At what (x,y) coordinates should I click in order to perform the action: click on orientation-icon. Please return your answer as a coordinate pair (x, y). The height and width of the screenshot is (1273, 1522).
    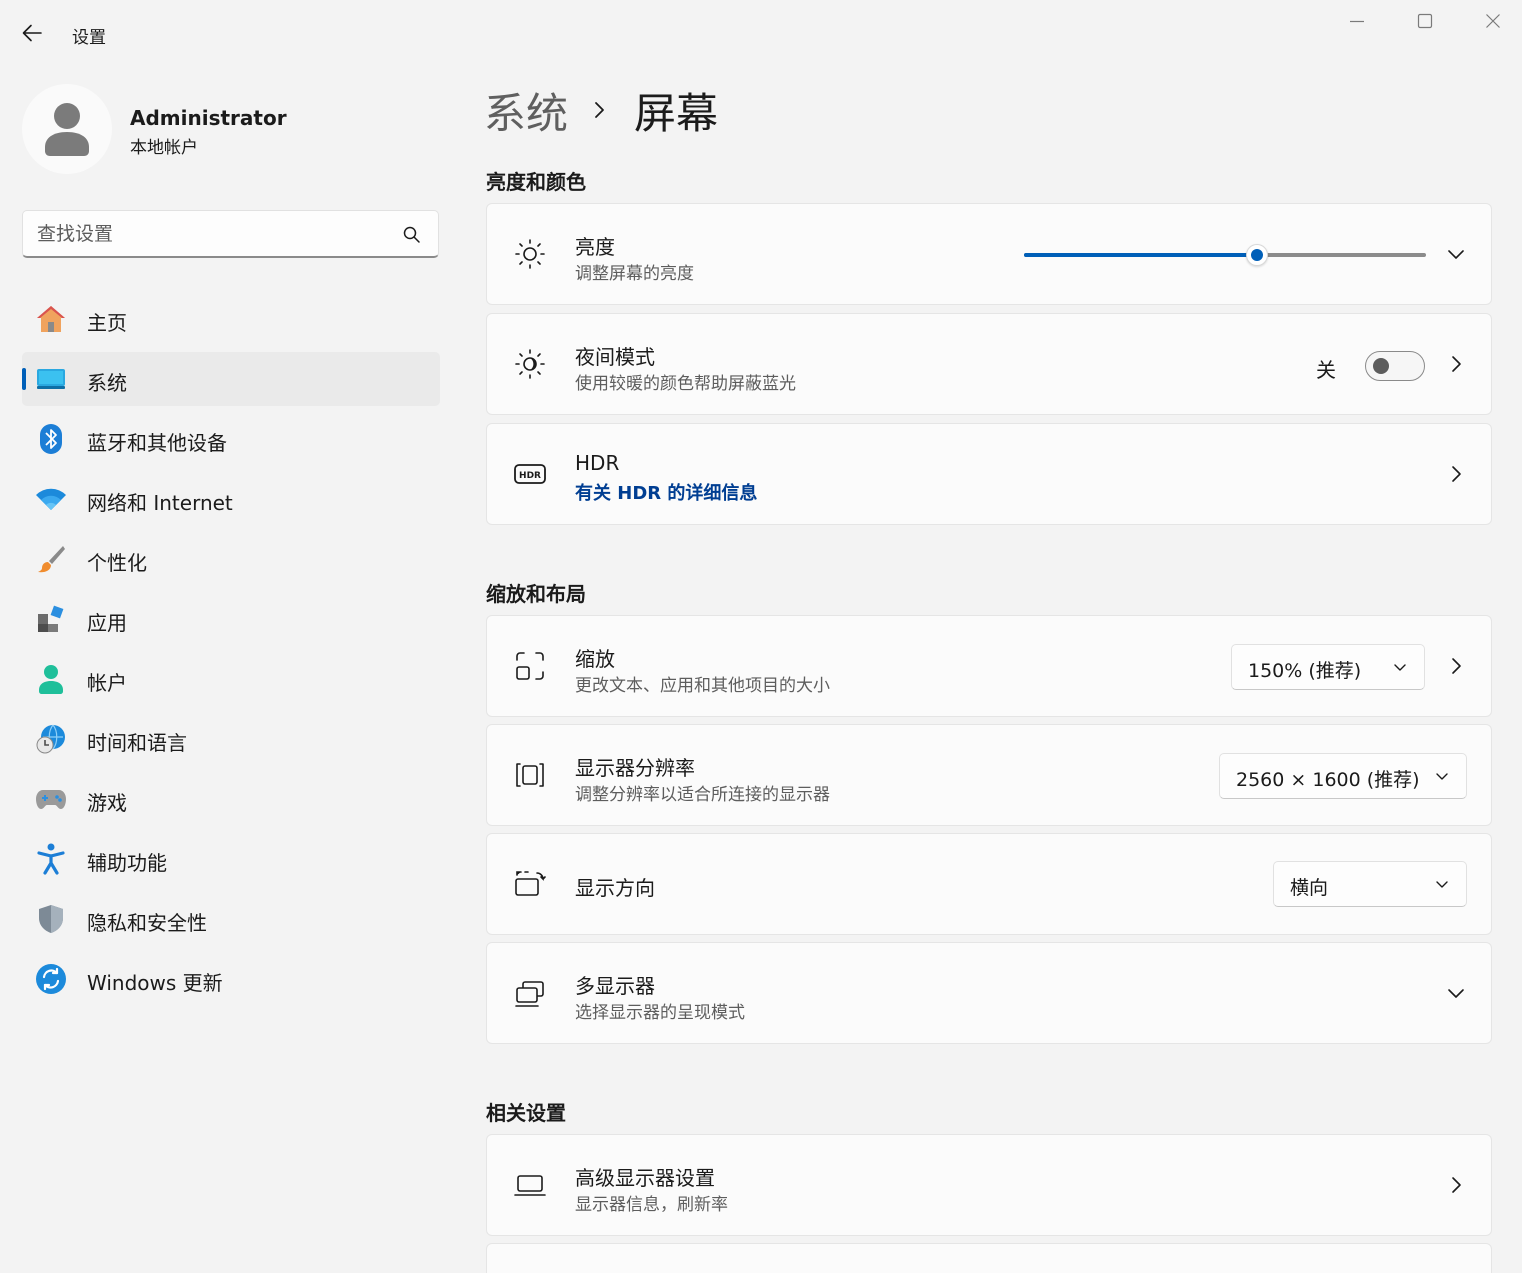
    Looking at the image, I should click on (530, 884).